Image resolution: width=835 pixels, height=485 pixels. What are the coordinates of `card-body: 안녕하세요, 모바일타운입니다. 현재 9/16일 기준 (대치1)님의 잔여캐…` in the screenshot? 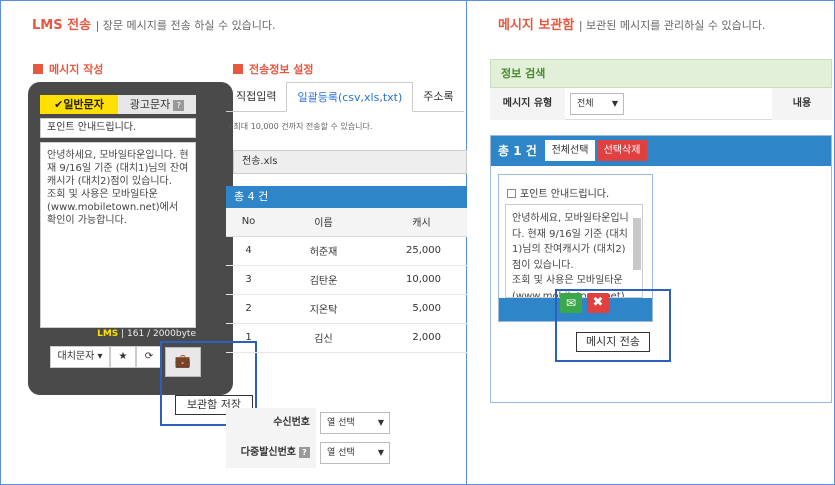 It's located at (574, 251).